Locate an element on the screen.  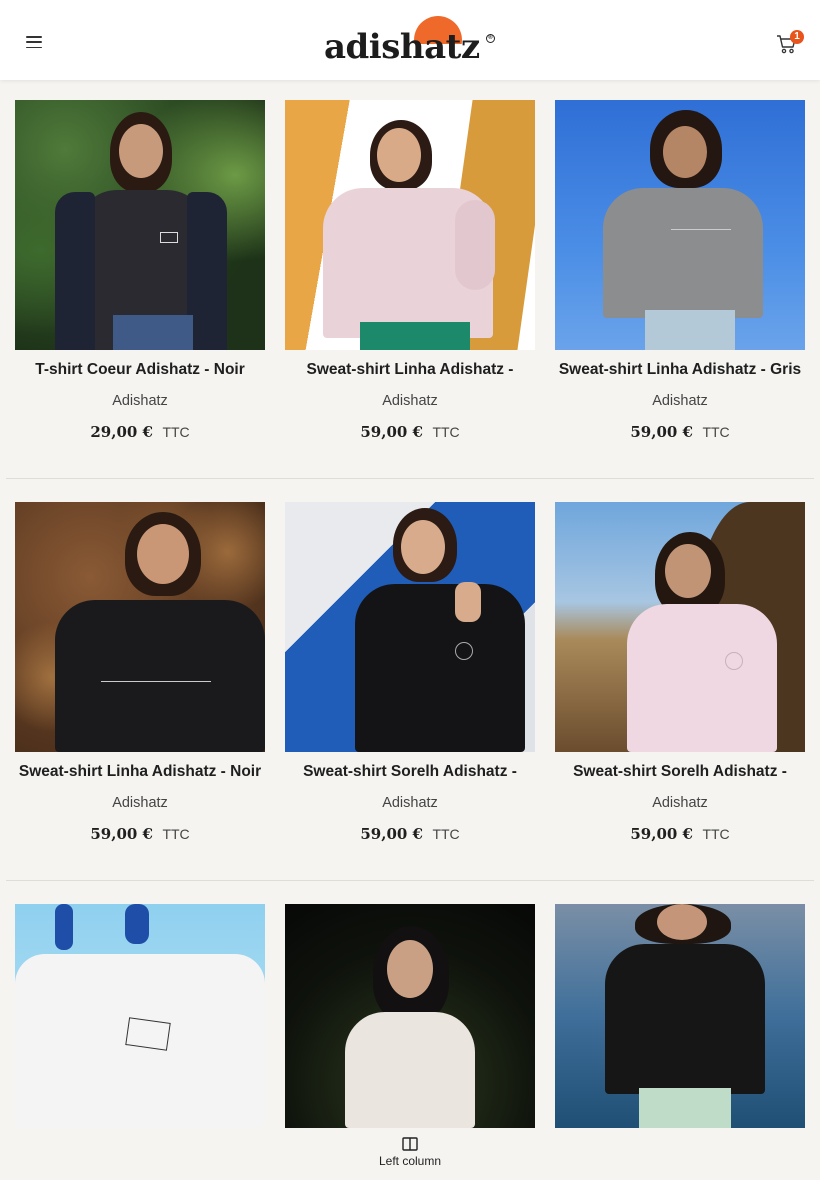
product-title: Sweat-shirt Linha Adishatz - Gris is located at coordinates (680, 371).